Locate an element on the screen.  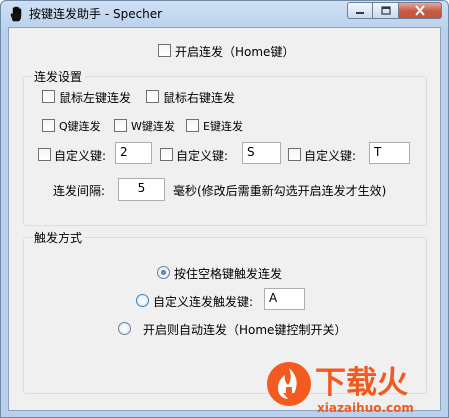
custom-key-1-label: 自定义键: is located at coordinates (80, 155).